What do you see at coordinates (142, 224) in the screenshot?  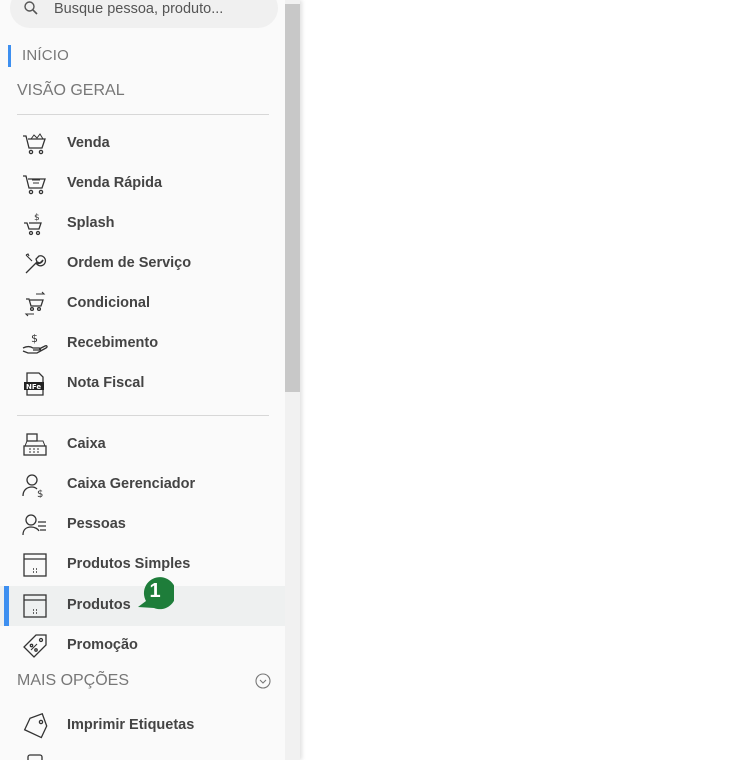 I see `menu-item-splash: $ Splash` at bounding box center [142, 224].